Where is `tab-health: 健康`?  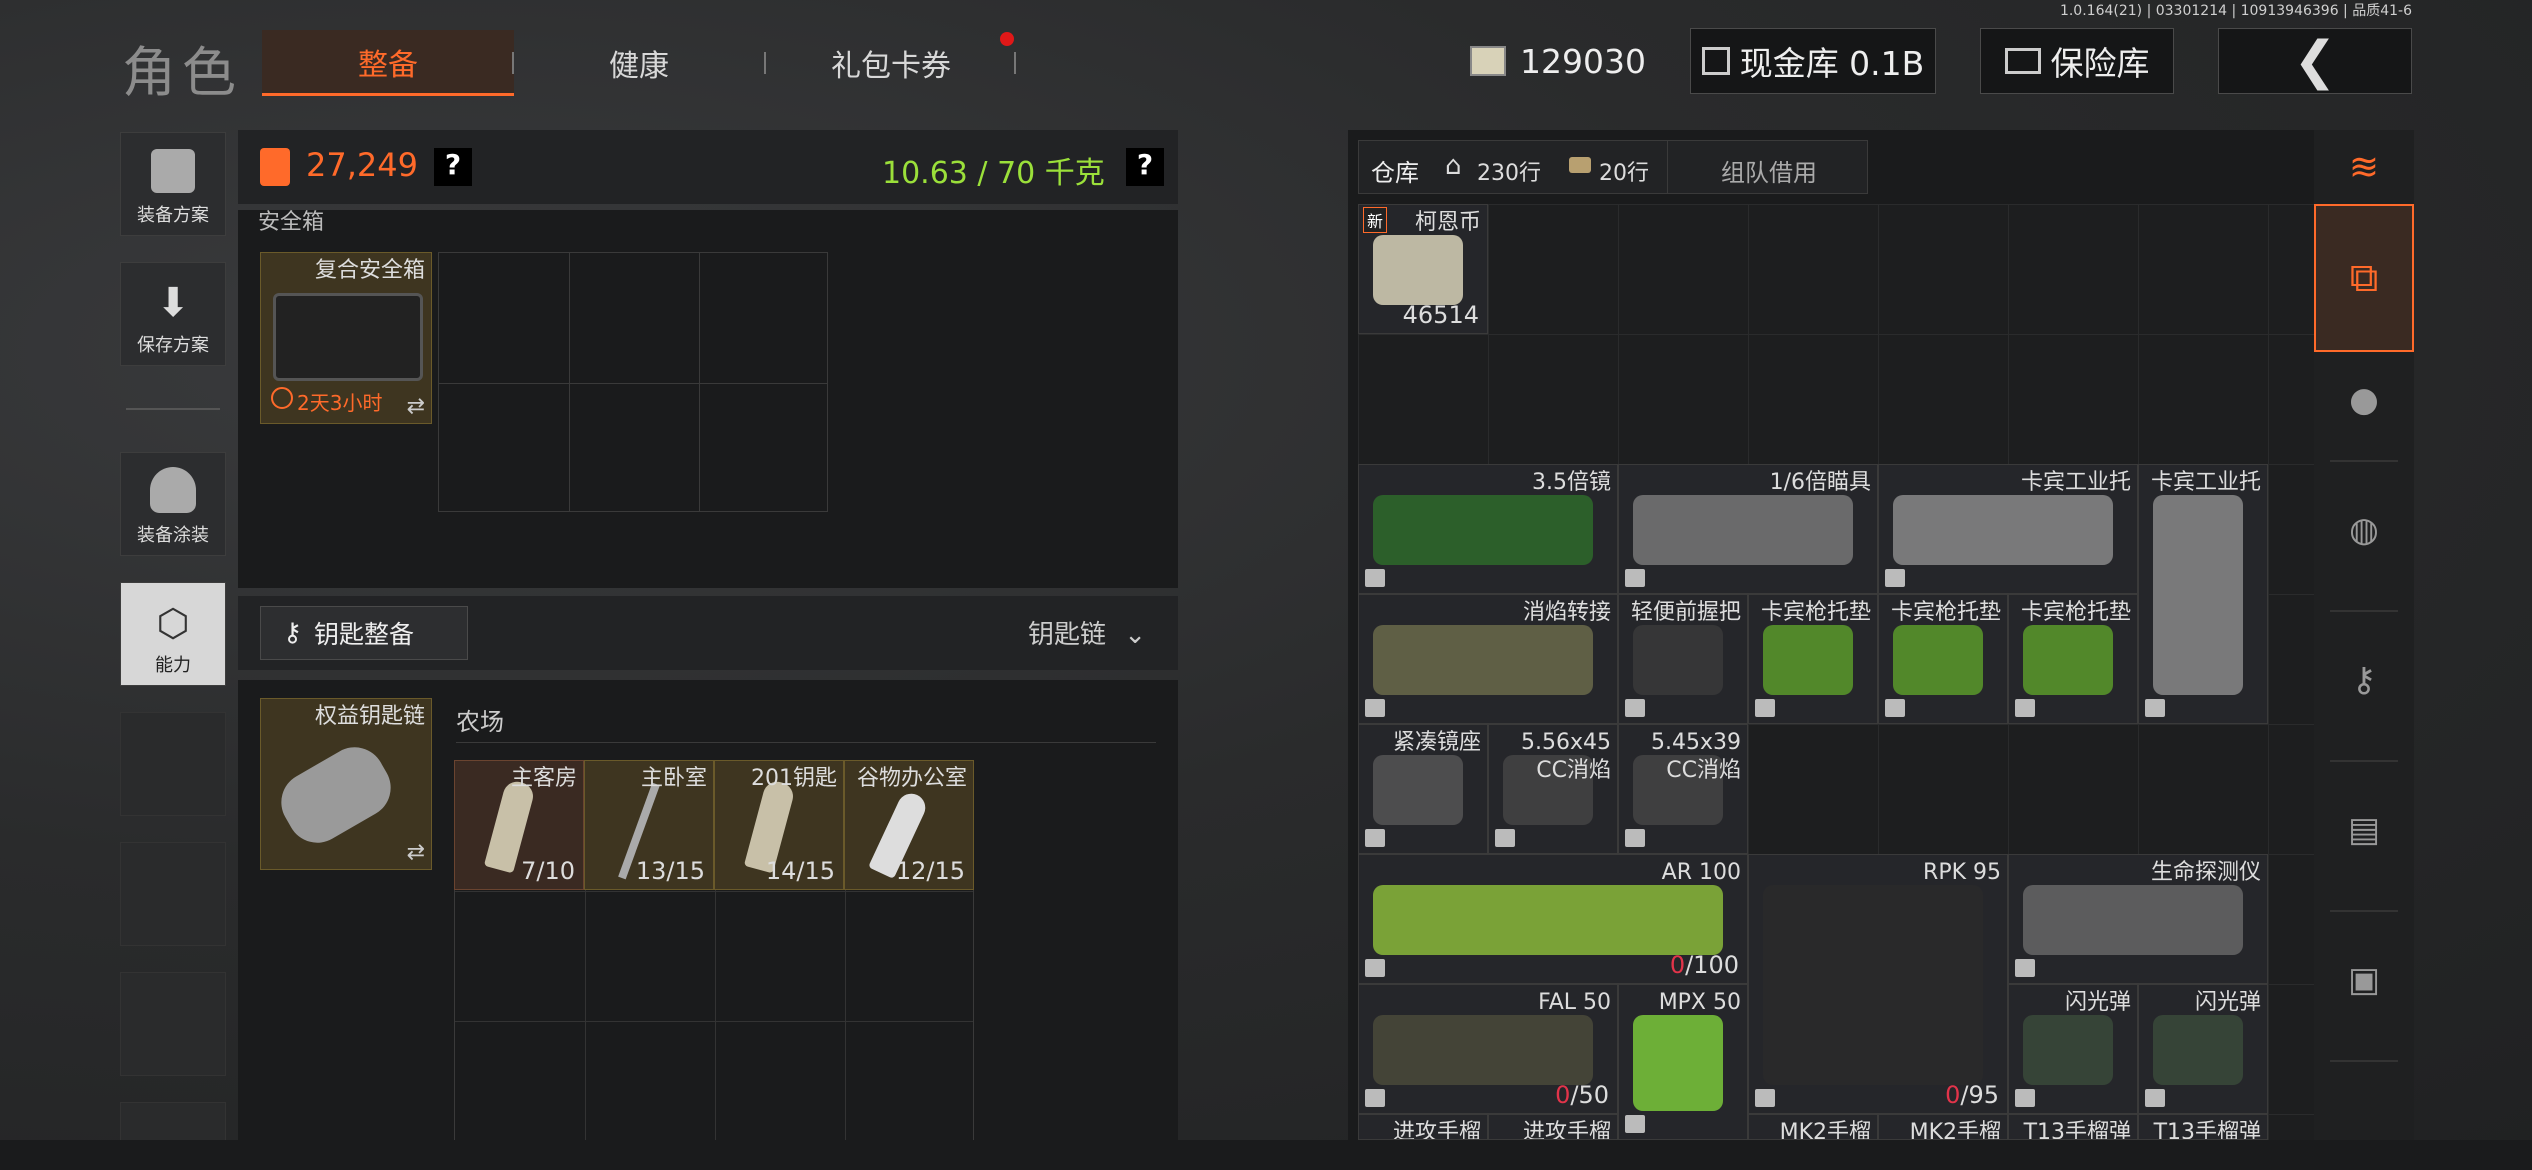
tab-health: 健康 is located at coordinates (639, 63).